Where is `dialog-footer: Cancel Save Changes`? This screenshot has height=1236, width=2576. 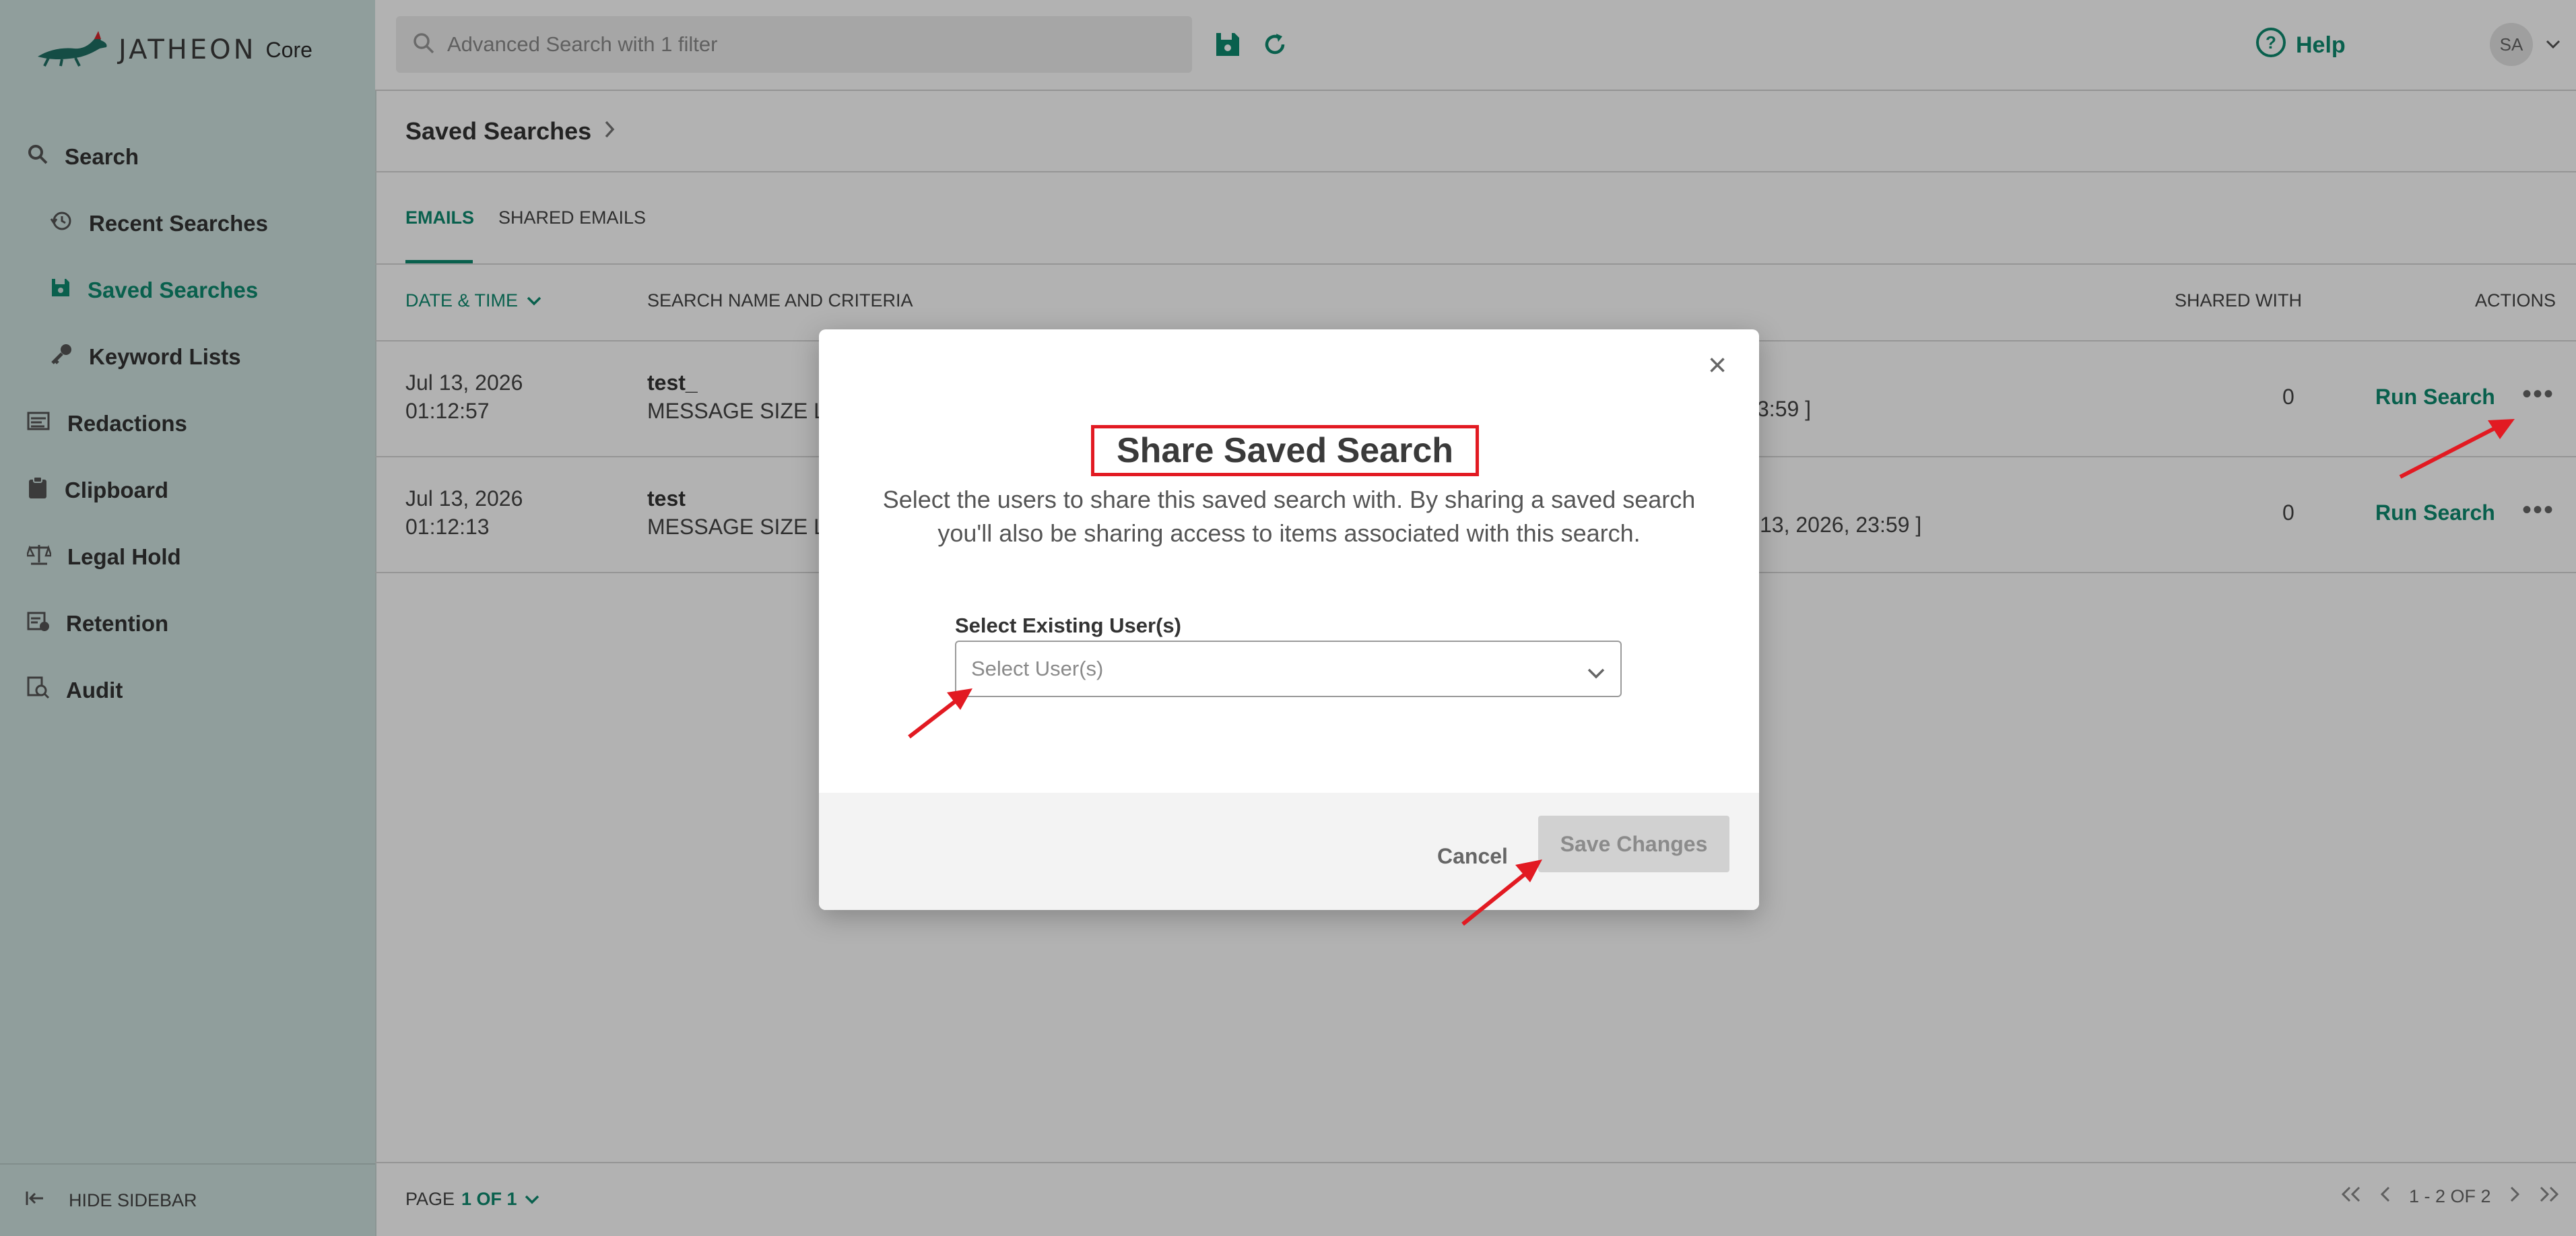 dialog-footer: Cancel Save Changes is located at coordinates (1289, 851).